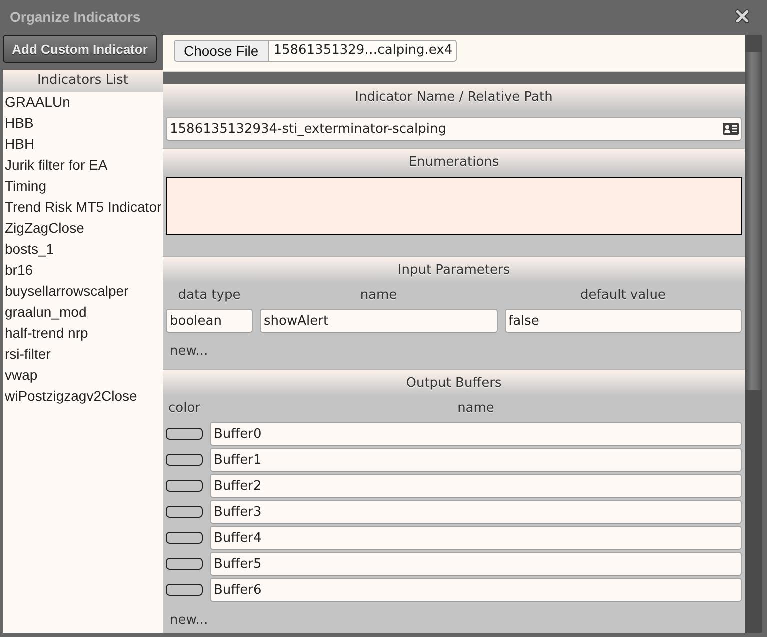 The width and height of the screenshot is (767, 637). Describe the element at coordinates (83, 186) in the screenshot. I see `list-item: Timing` at that location.